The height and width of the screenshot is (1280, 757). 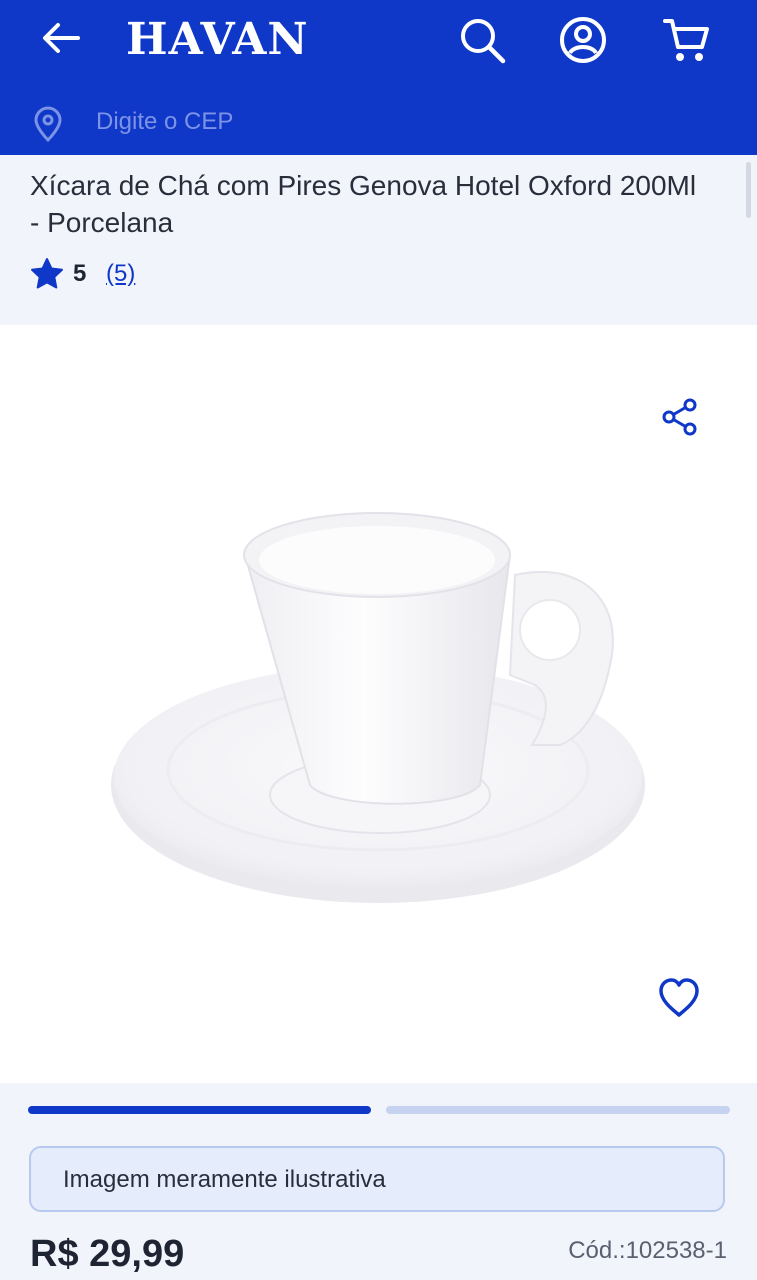 I want to click on review-count-link: (5), so click(x=120, y=274).